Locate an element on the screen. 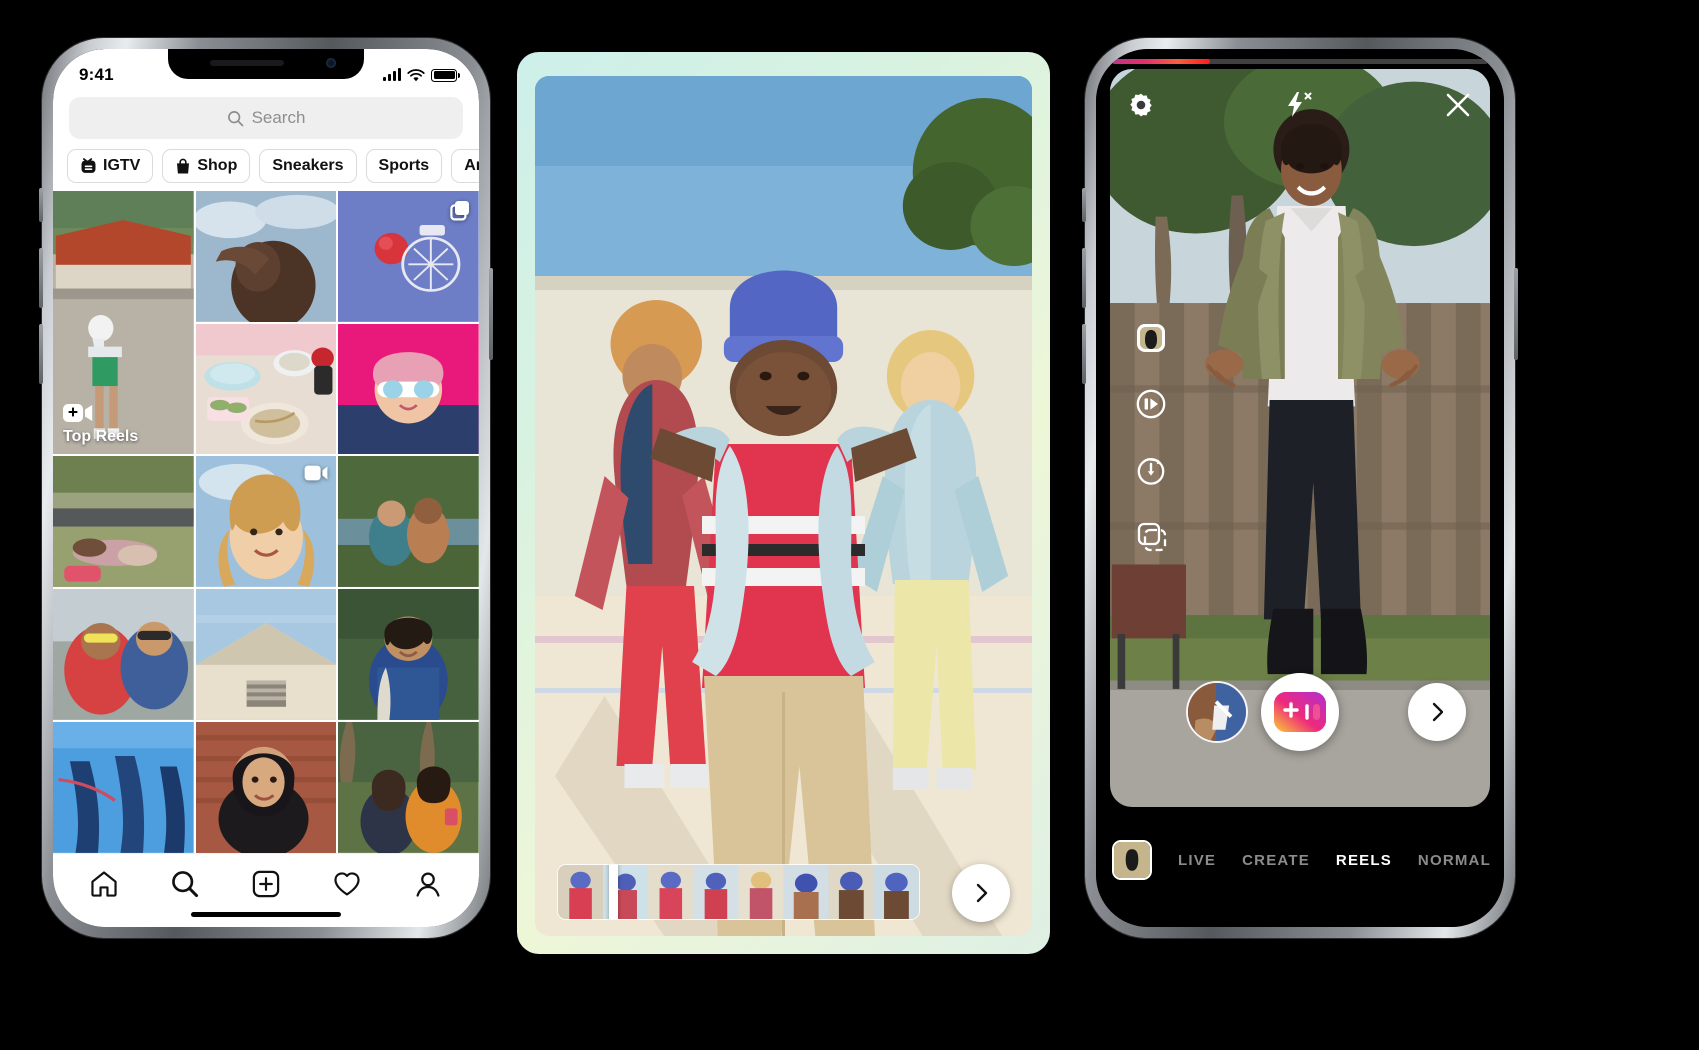  tab-search is located at coordinates (185, 886).